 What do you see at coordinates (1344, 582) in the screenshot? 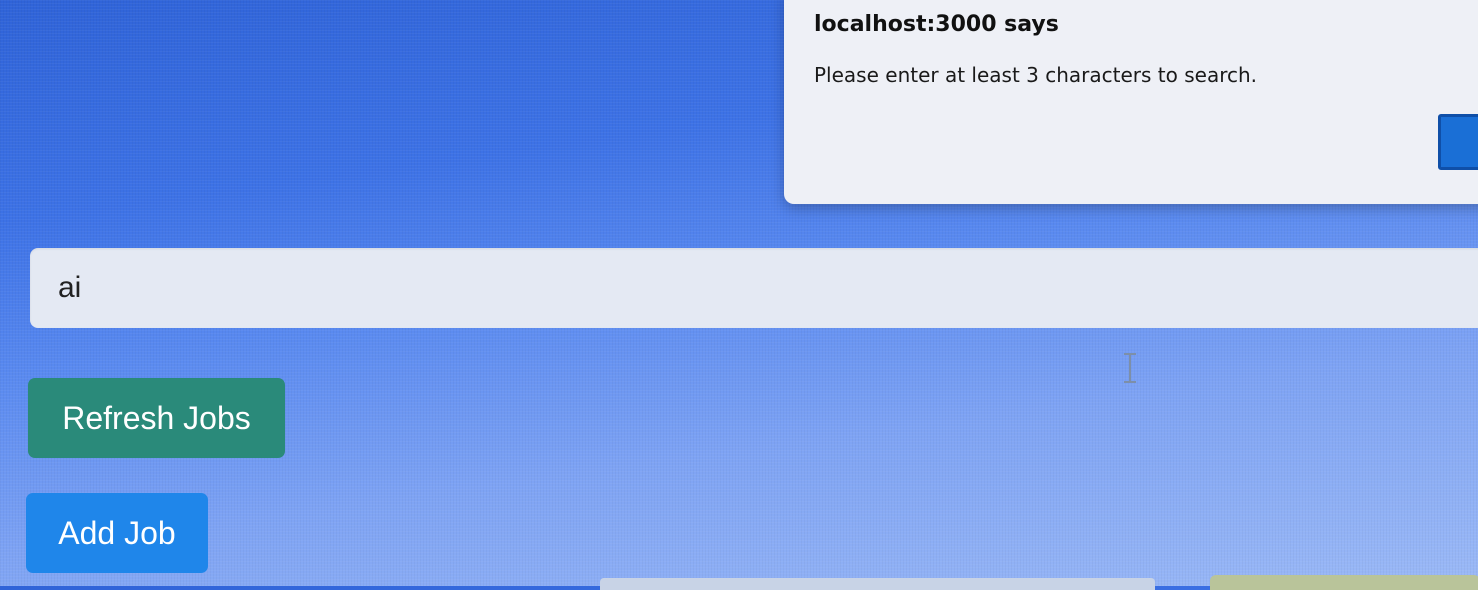
I see `bottom-card-edge-right` at bounding box center [1344, 582].